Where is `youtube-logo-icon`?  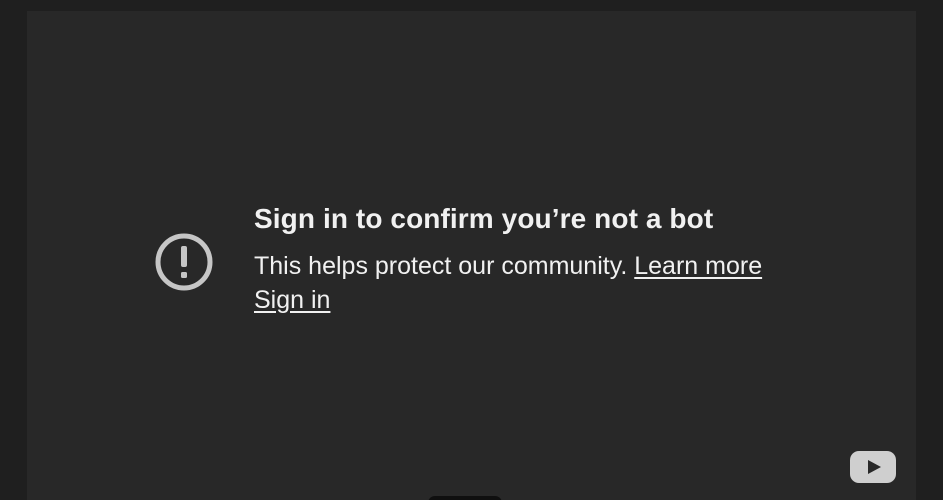 youtube-logo-icon is located at coordinates (873, 467).